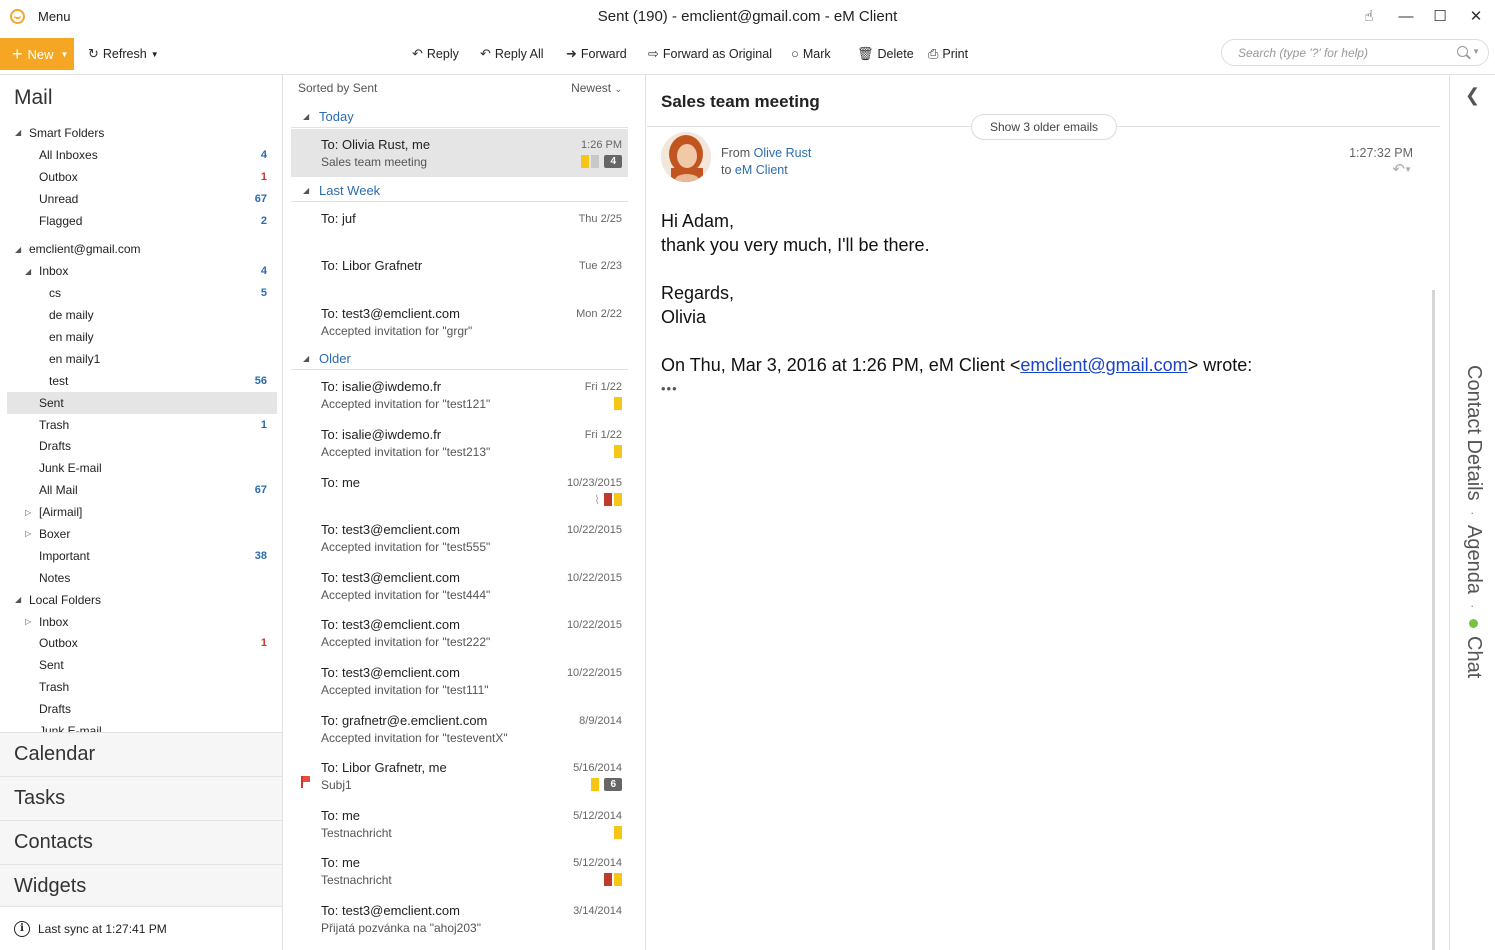  What do you see at coordinates (686, 157) in the screenshot?
I see `avatar` at bounding box center [686, 157].